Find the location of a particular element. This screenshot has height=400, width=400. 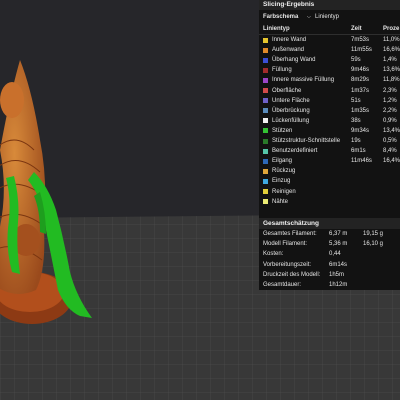

line-type-row: Überbrückung 1m35s 2,2% is located at coordinates (329, 111).